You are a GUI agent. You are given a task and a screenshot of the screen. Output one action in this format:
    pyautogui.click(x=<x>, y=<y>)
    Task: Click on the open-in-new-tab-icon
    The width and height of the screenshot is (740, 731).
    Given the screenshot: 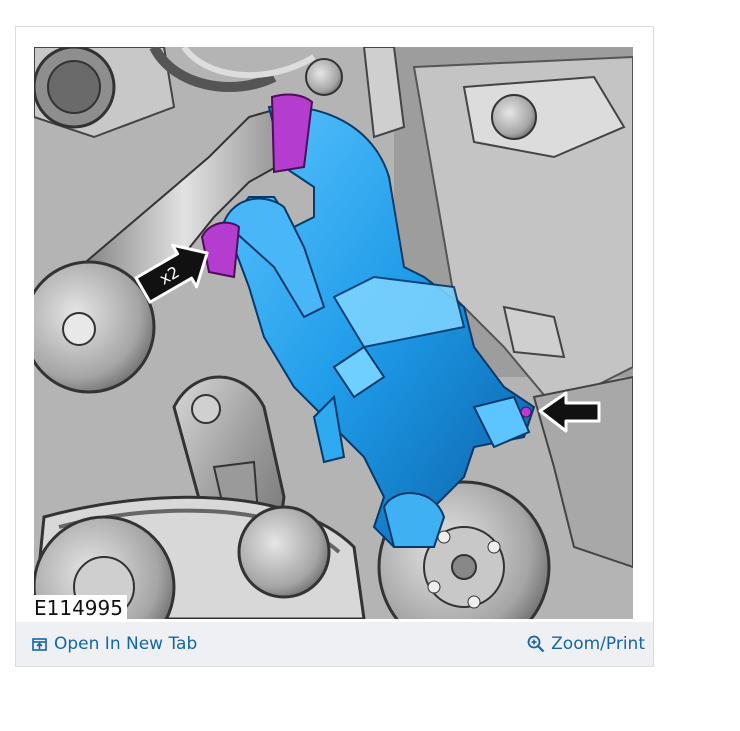 What is the action you would take?
    pyautogui.click(x=39, y=644)
    